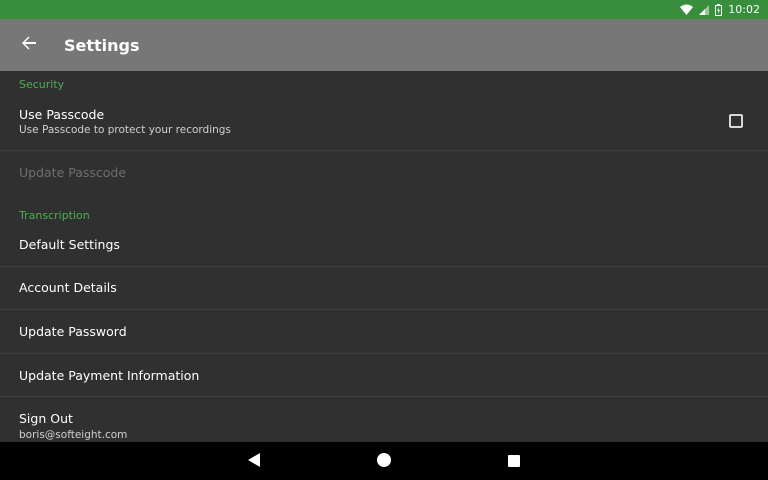  What do you see at coordinates (46, 418) in the screenshot?
I see `sign-out-title: Sign Out` at bounding box center [46, 418].